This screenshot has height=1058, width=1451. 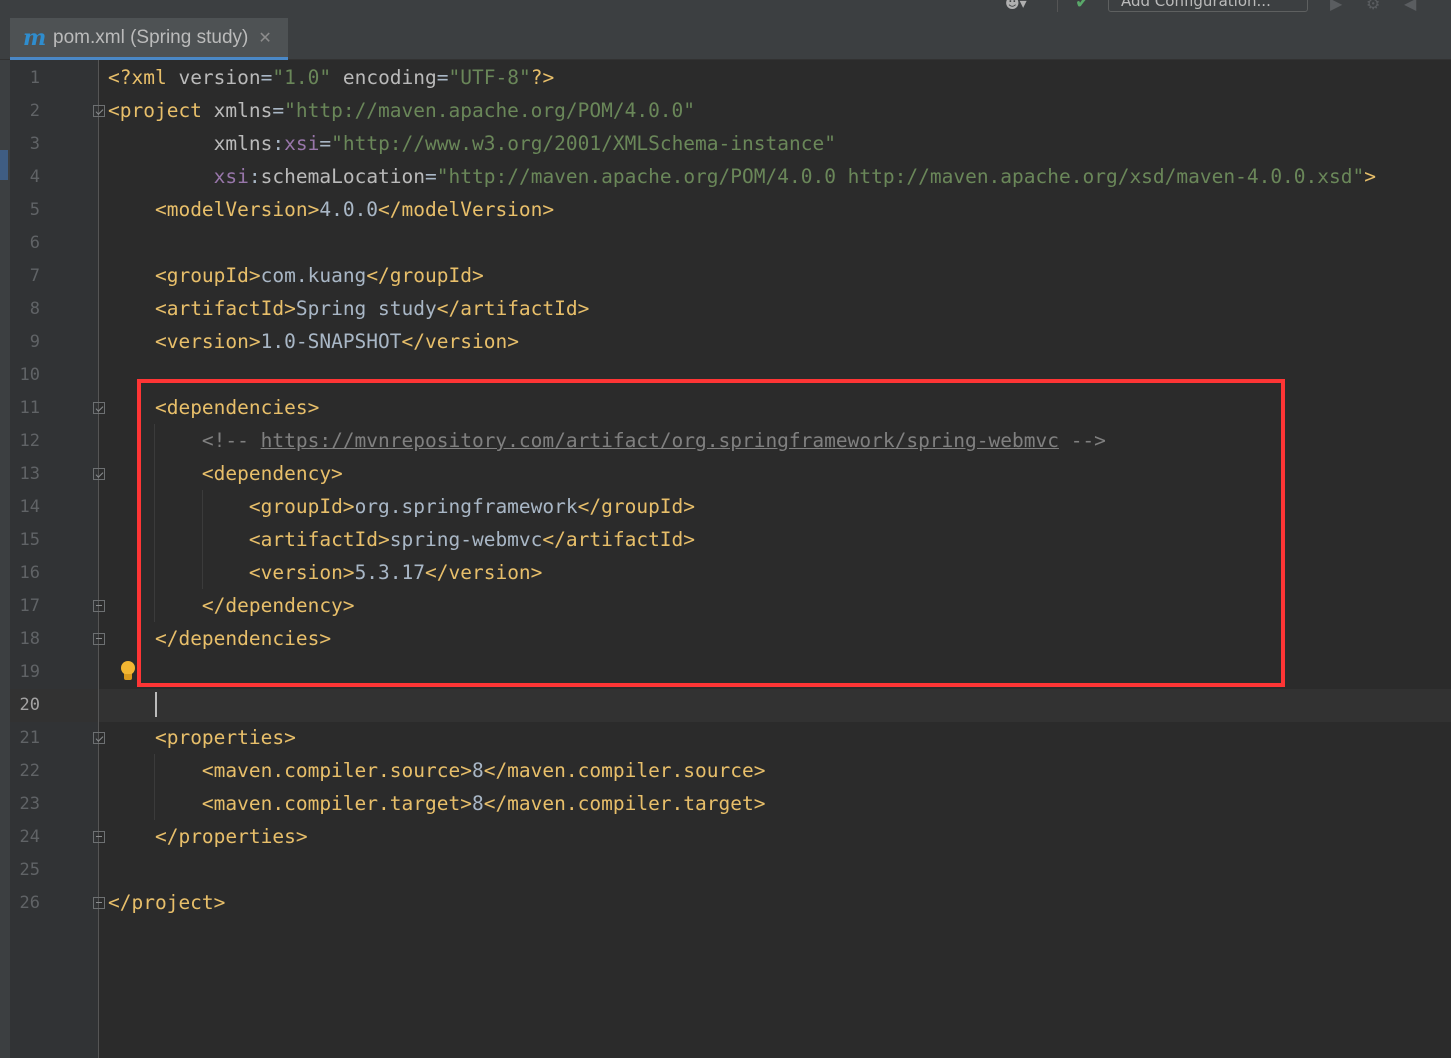 I want to click on line-number: 14, so click(x=25, y=507).